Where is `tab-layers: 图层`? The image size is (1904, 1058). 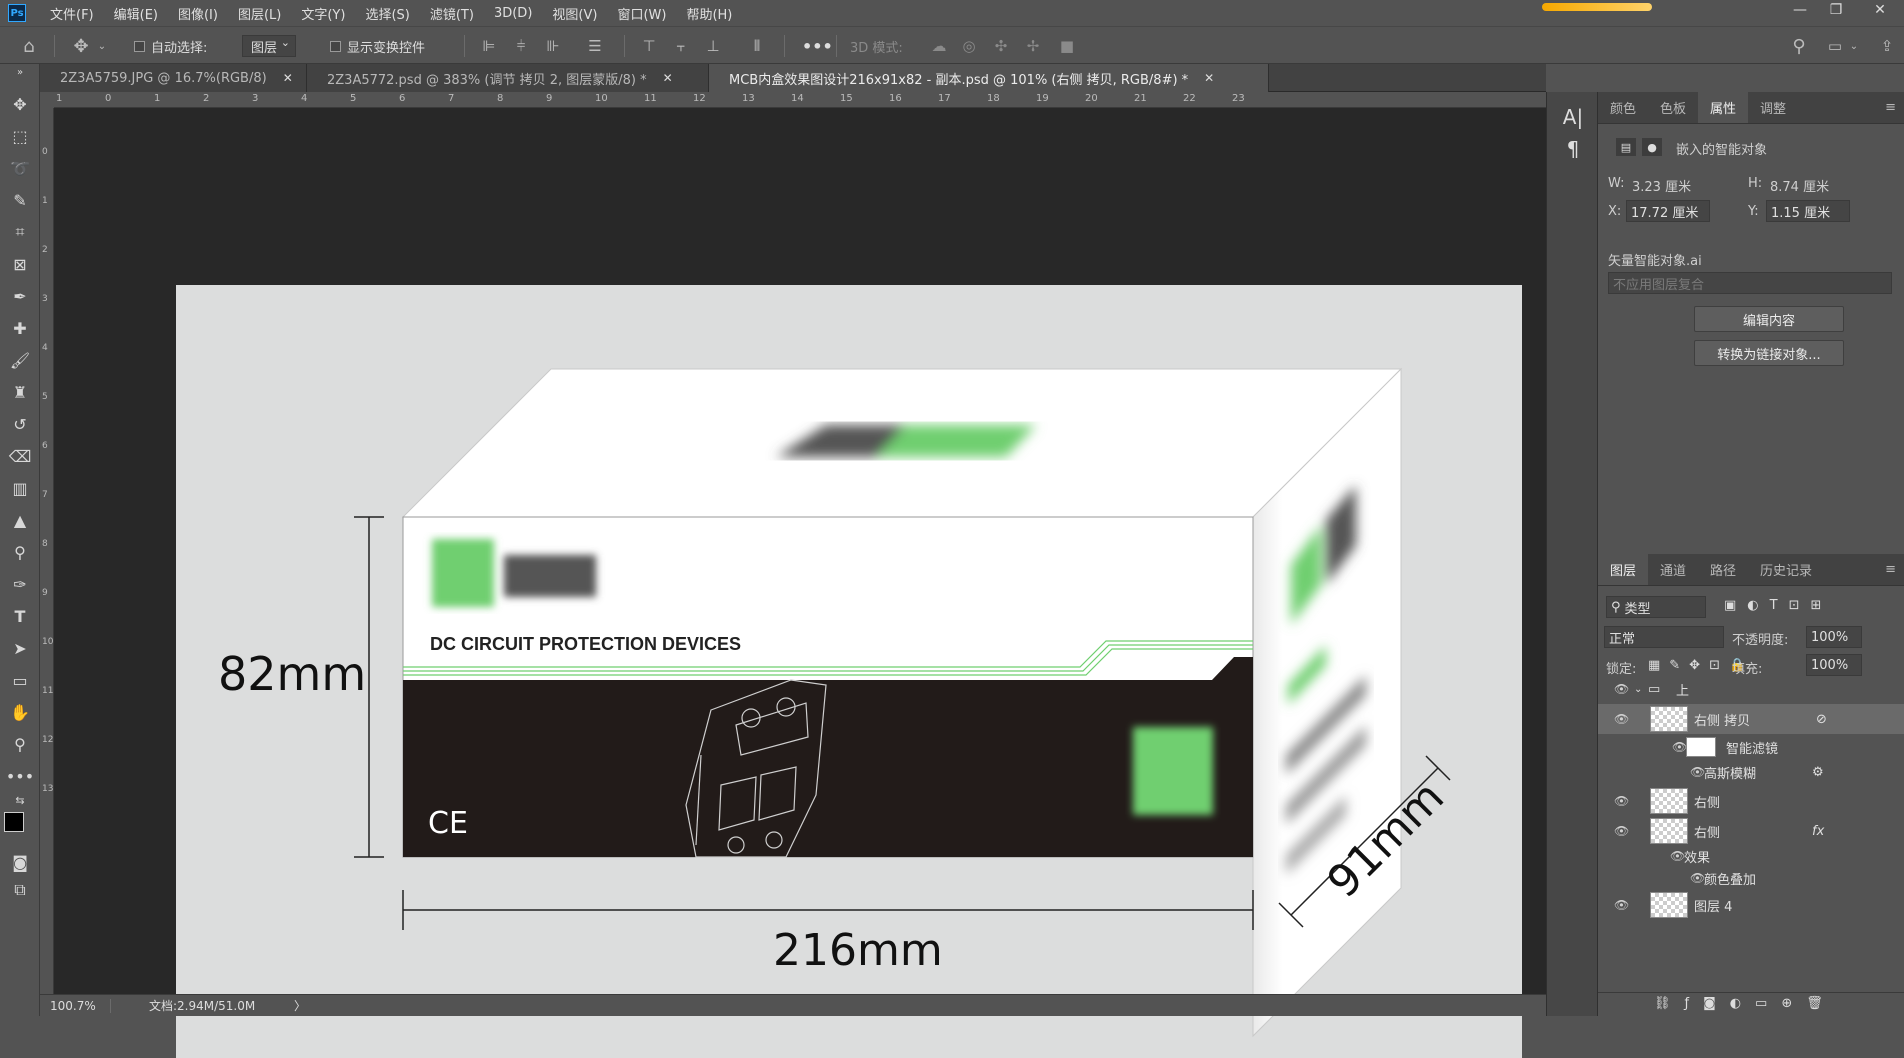
tab-layers: 图层 is located at coordinates (1623, 569).